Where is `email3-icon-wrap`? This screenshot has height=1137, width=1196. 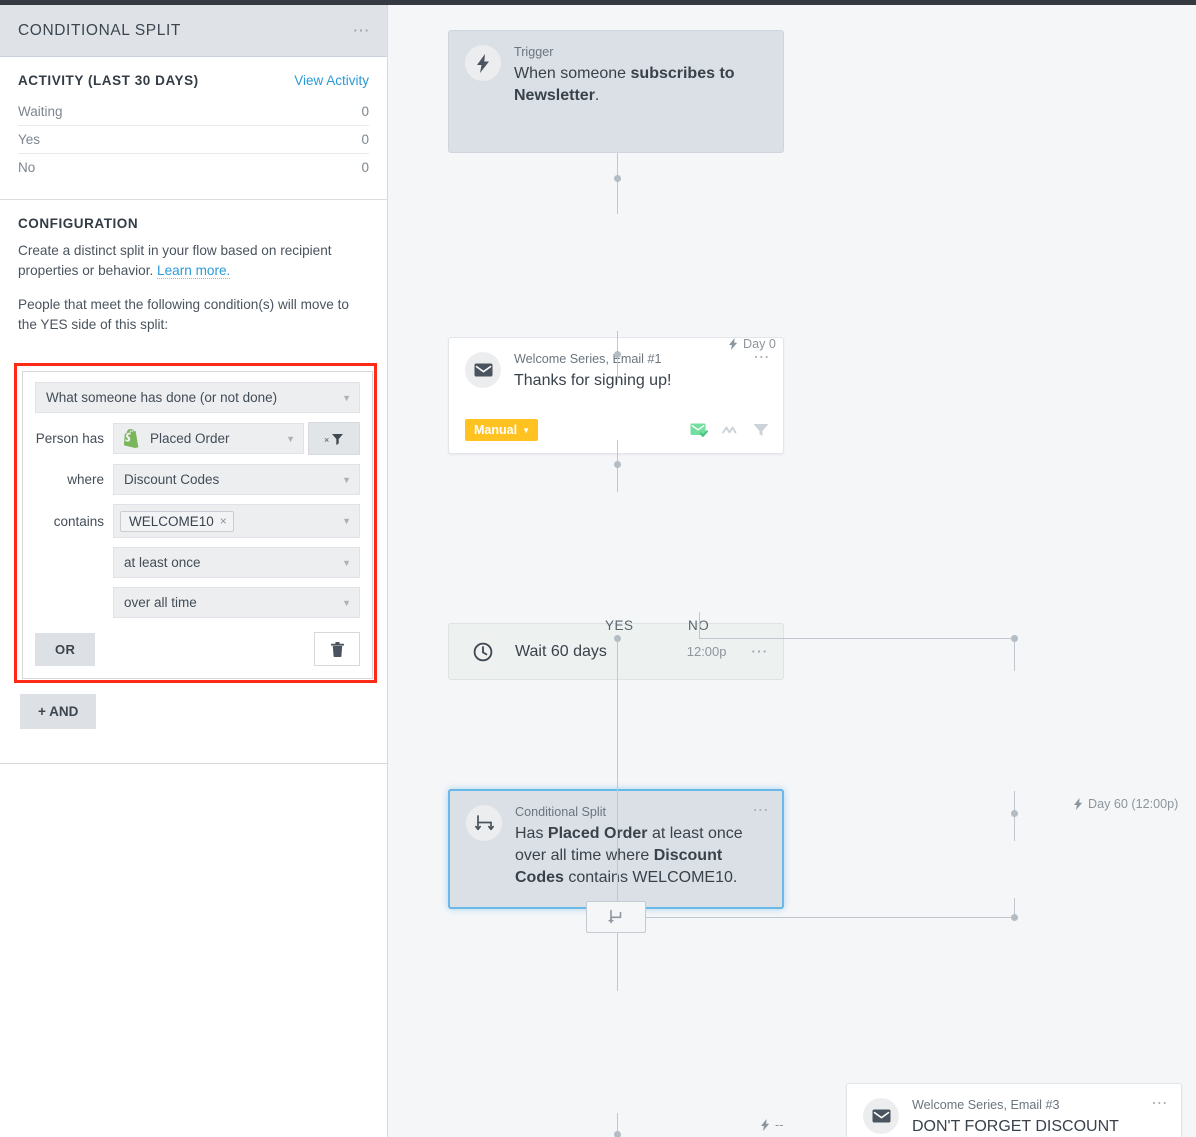
email3-icon-wrap is located at coordinates (881, 1116).